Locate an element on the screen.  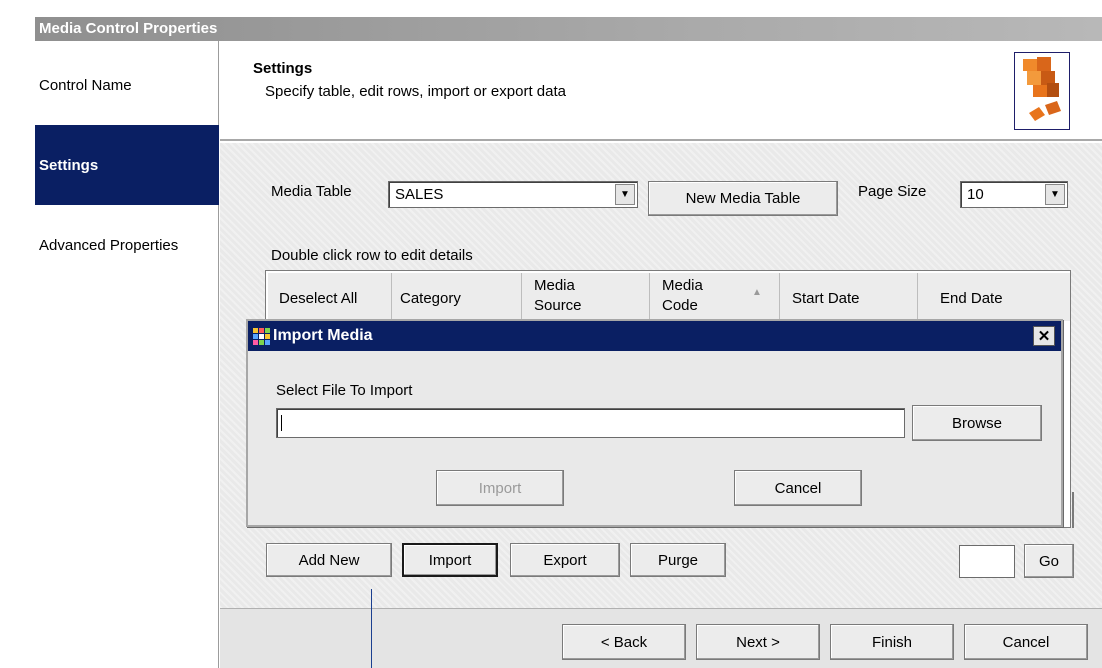
close-icon: ✕ is located at coordinates (1044, 336).